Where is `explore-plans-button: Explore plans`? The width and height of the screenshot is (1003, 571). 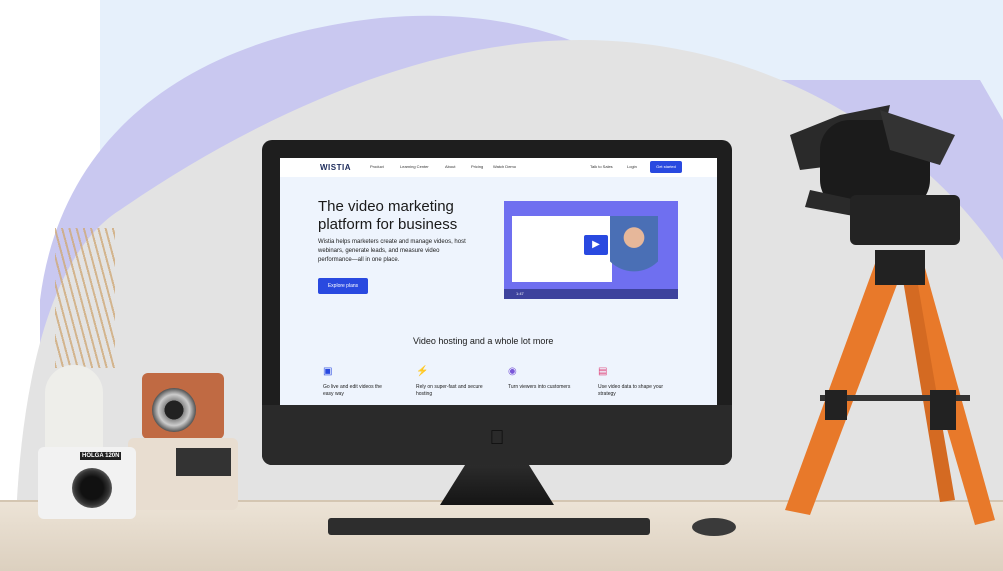 explore-plans-button: Explore plans is located at coordinates (343, 286).